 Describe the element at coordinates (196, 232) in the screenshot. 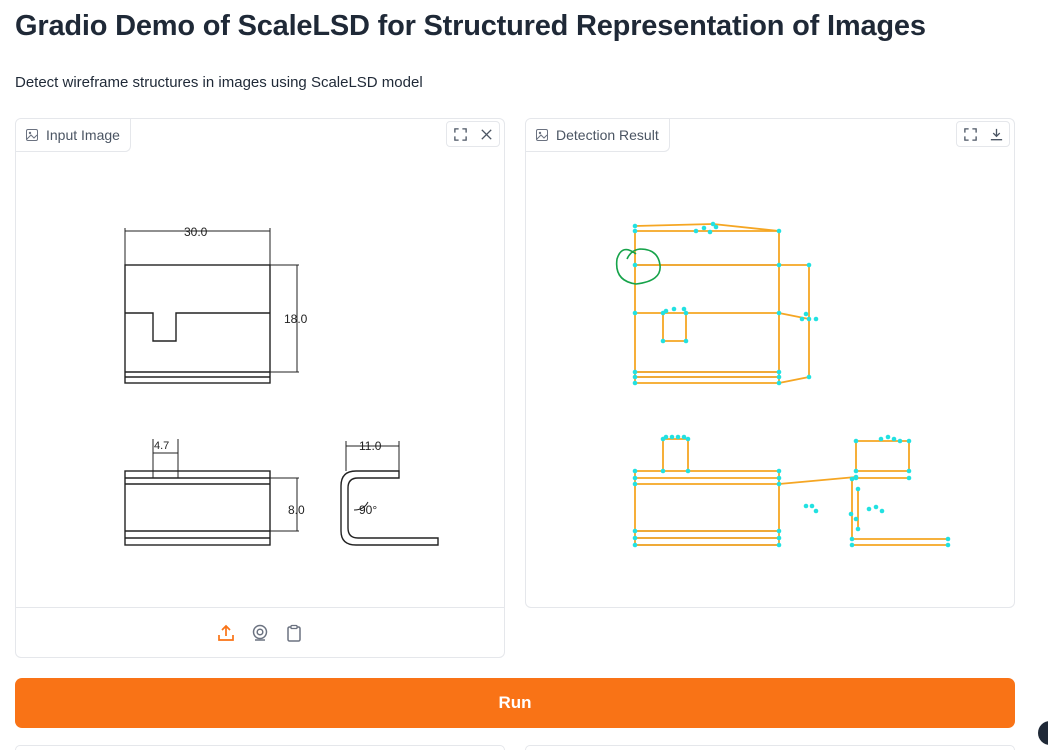

I see `dimension-label-top: 30.0` at that location.